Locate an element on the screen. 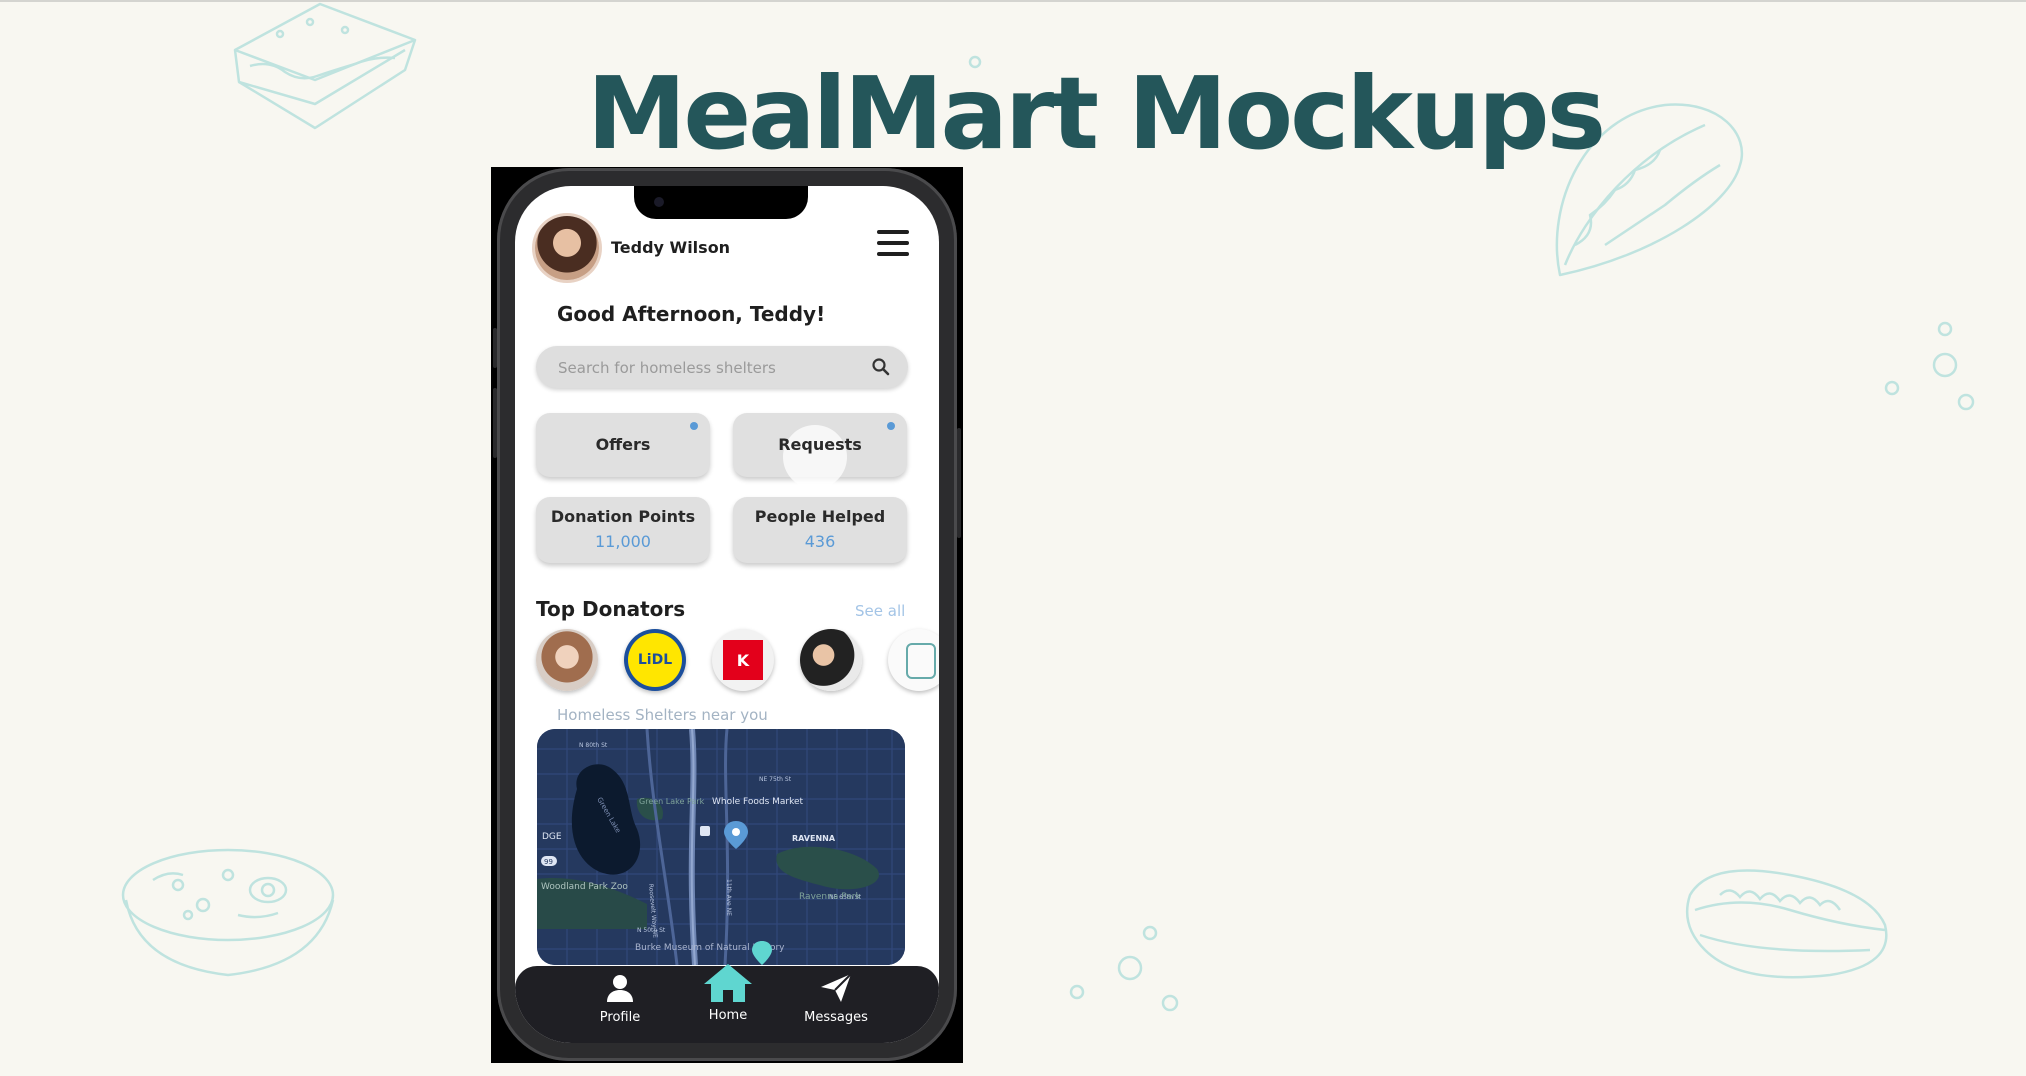 The image size is (2026, 1076). map-place-label: Whole Foods Market is located at coordinates (758, 802).